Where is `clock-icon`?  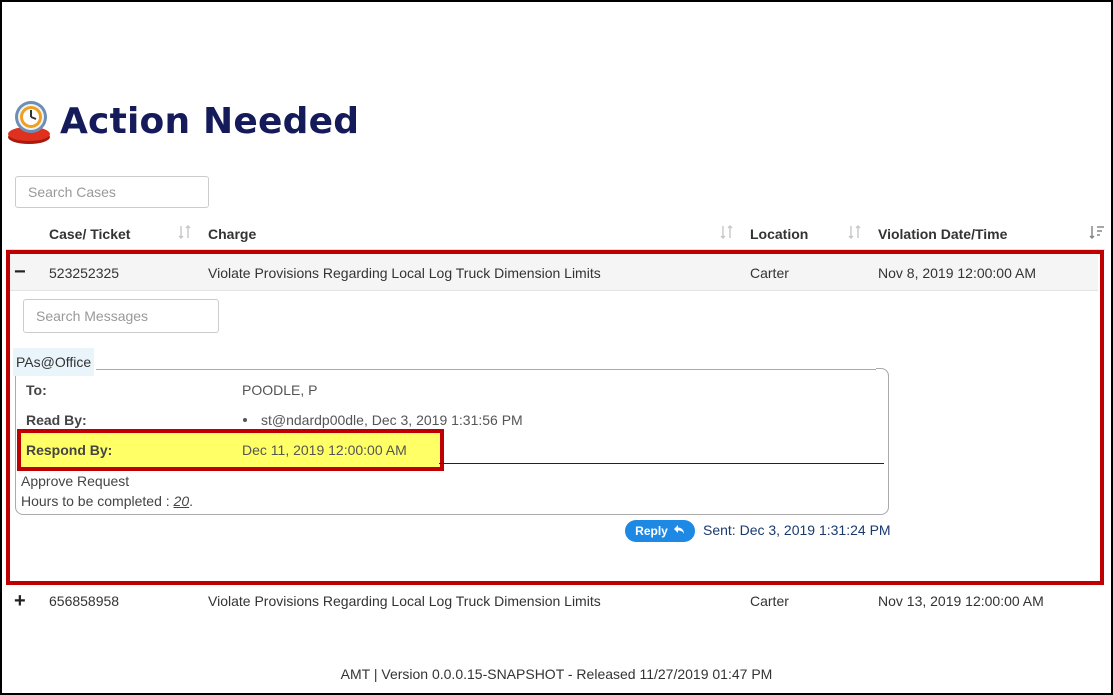
clock-icon is located at coordinates (29, 121).